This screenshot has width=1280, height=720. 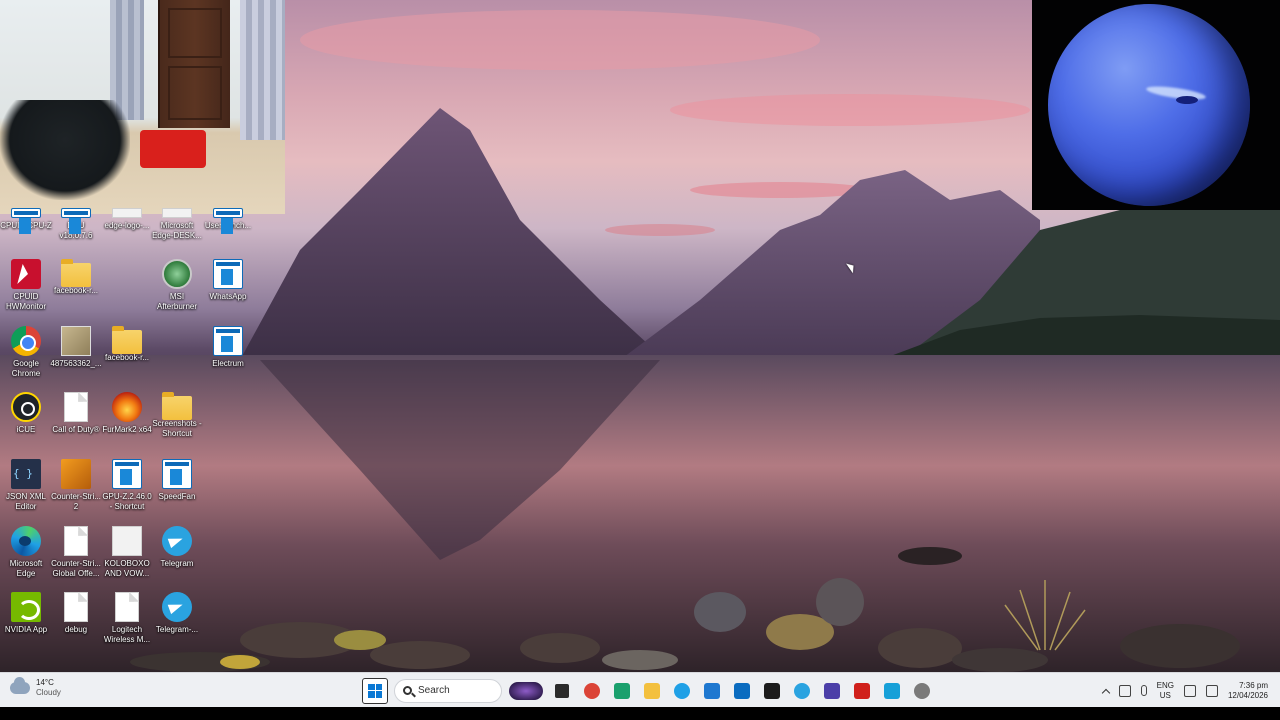 I want to click on desktop-icon-label: MSI Afterburner, so click(x=177, y=301).